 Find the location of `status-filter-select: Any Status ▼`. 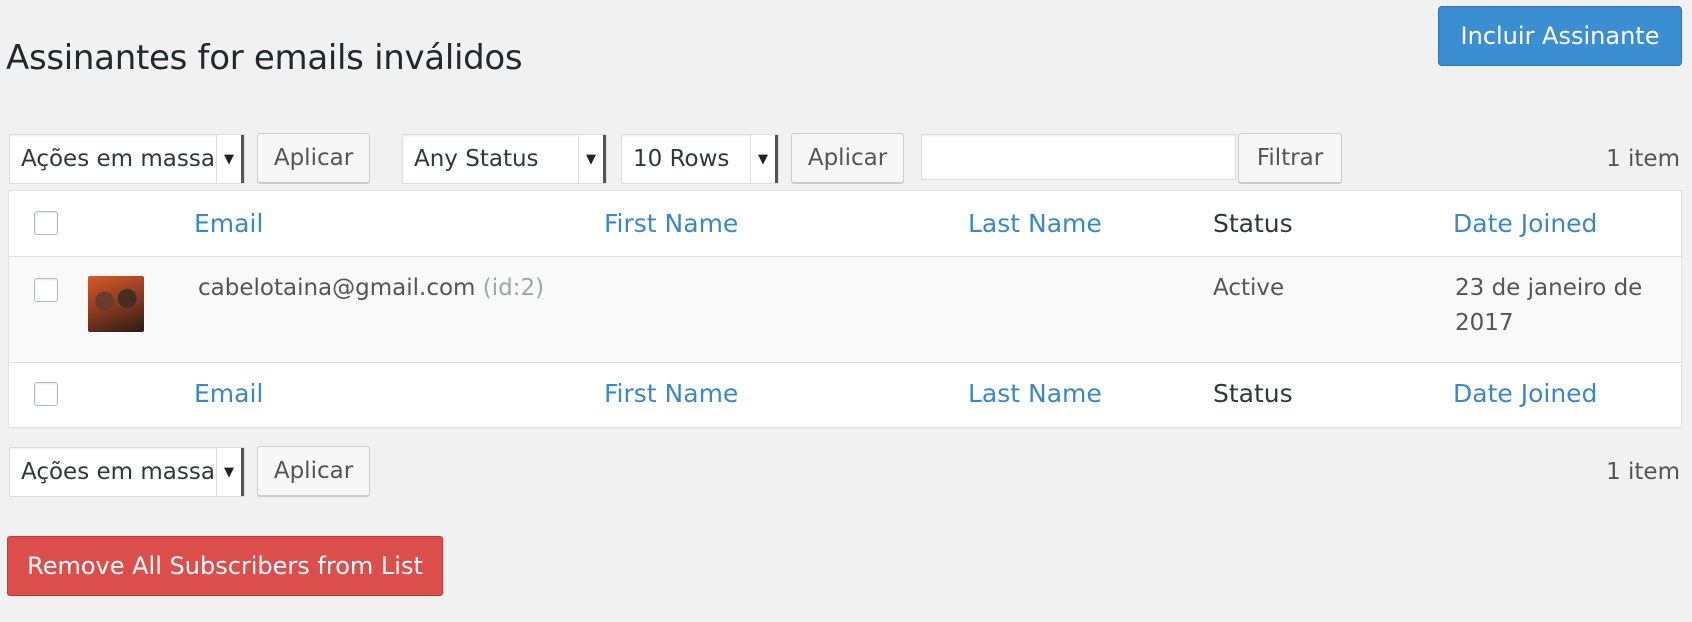

status-filter-select: Any Status ▼ is located at coordinates (504, 159).